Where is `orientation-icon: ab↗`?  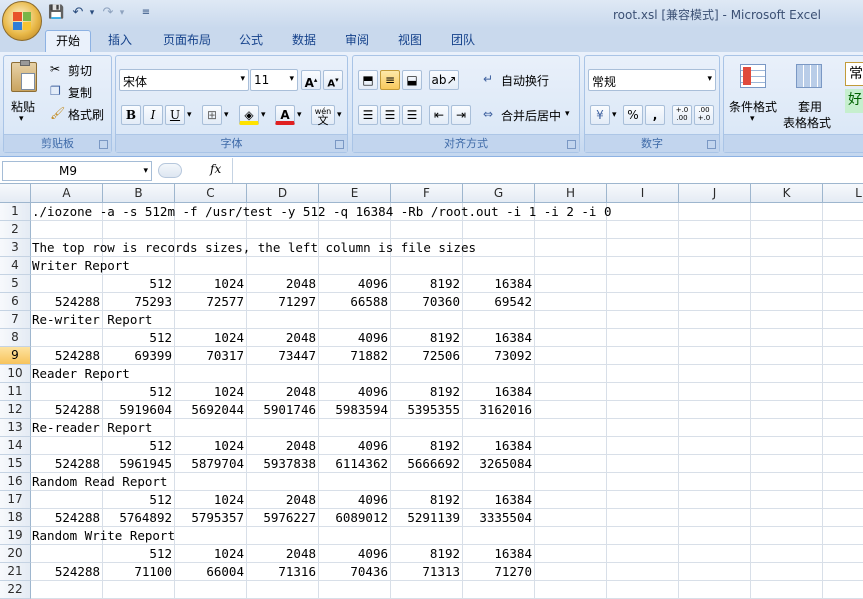 orientation-icon: ab↗ is located at coordinates (444, 80).